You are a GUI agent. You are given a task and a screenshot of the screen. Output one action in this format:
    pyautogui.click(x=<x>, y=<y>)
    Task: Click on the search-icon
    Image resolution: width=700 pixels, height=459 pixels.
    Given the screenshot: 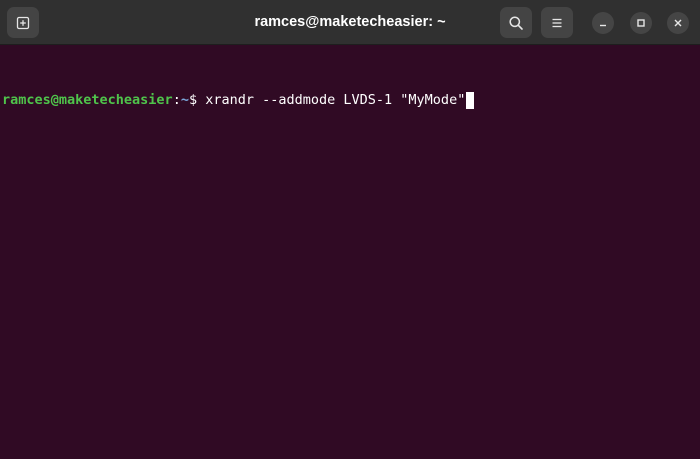 What is the action you would take?
    pyautogui.click(x=516, y=22)
    